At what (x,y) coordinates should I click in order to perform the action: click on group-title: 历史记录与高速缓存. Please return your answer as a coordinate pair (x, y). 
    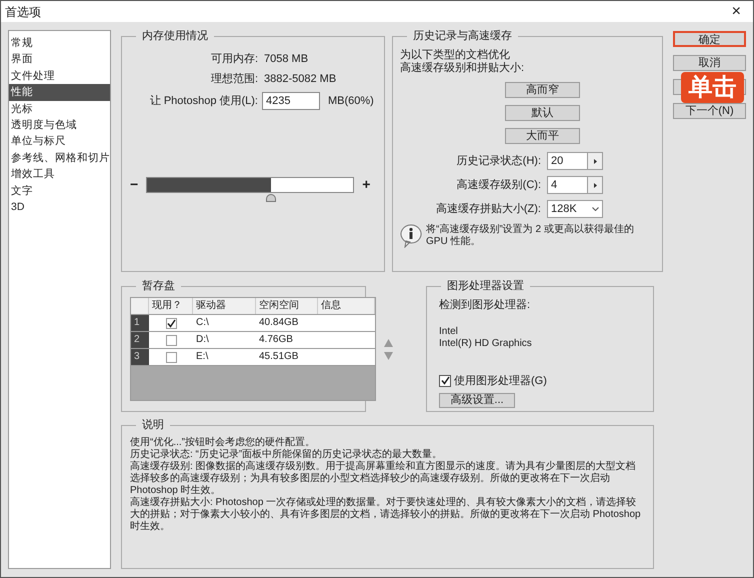
    Looking at the image, I should click on (462, 36).